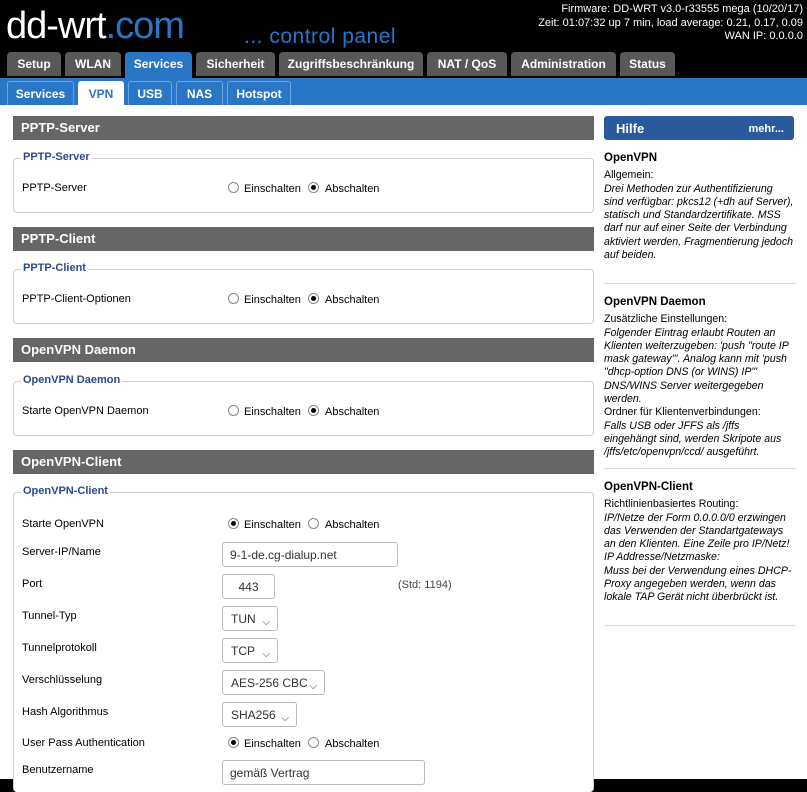 This screenshot has height=792, width=807. What do you see at coordinates (629, 175) in the screenshot?
I see `help-openvpn-sub: Allgemein:` at bounding box center [629, 175].